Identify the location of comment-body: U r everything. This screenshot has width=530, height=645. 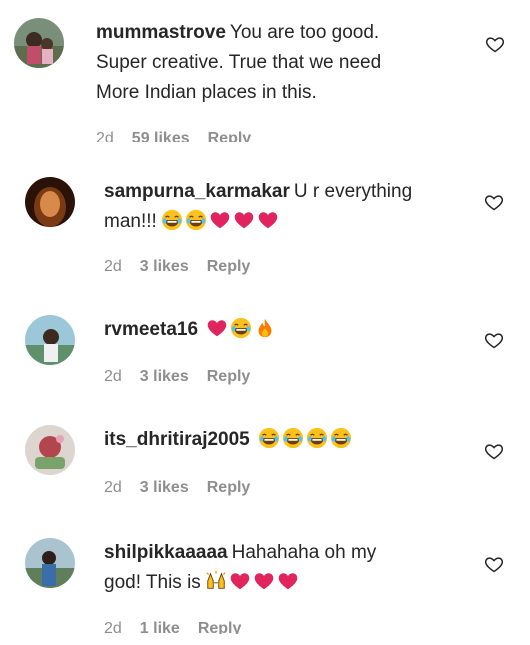
(353, 191).